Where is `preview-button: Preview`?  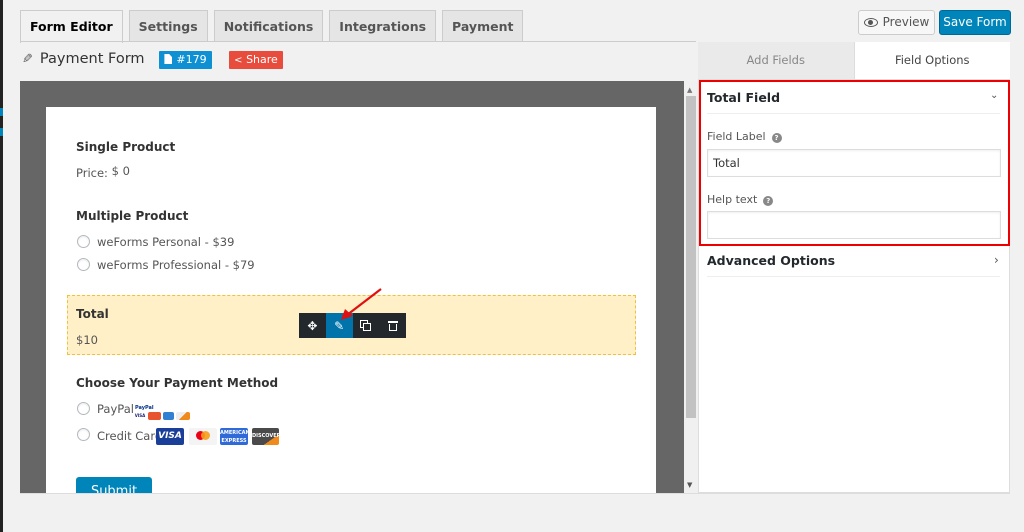
preview-button: Preview is located at coordinates (896, 22).